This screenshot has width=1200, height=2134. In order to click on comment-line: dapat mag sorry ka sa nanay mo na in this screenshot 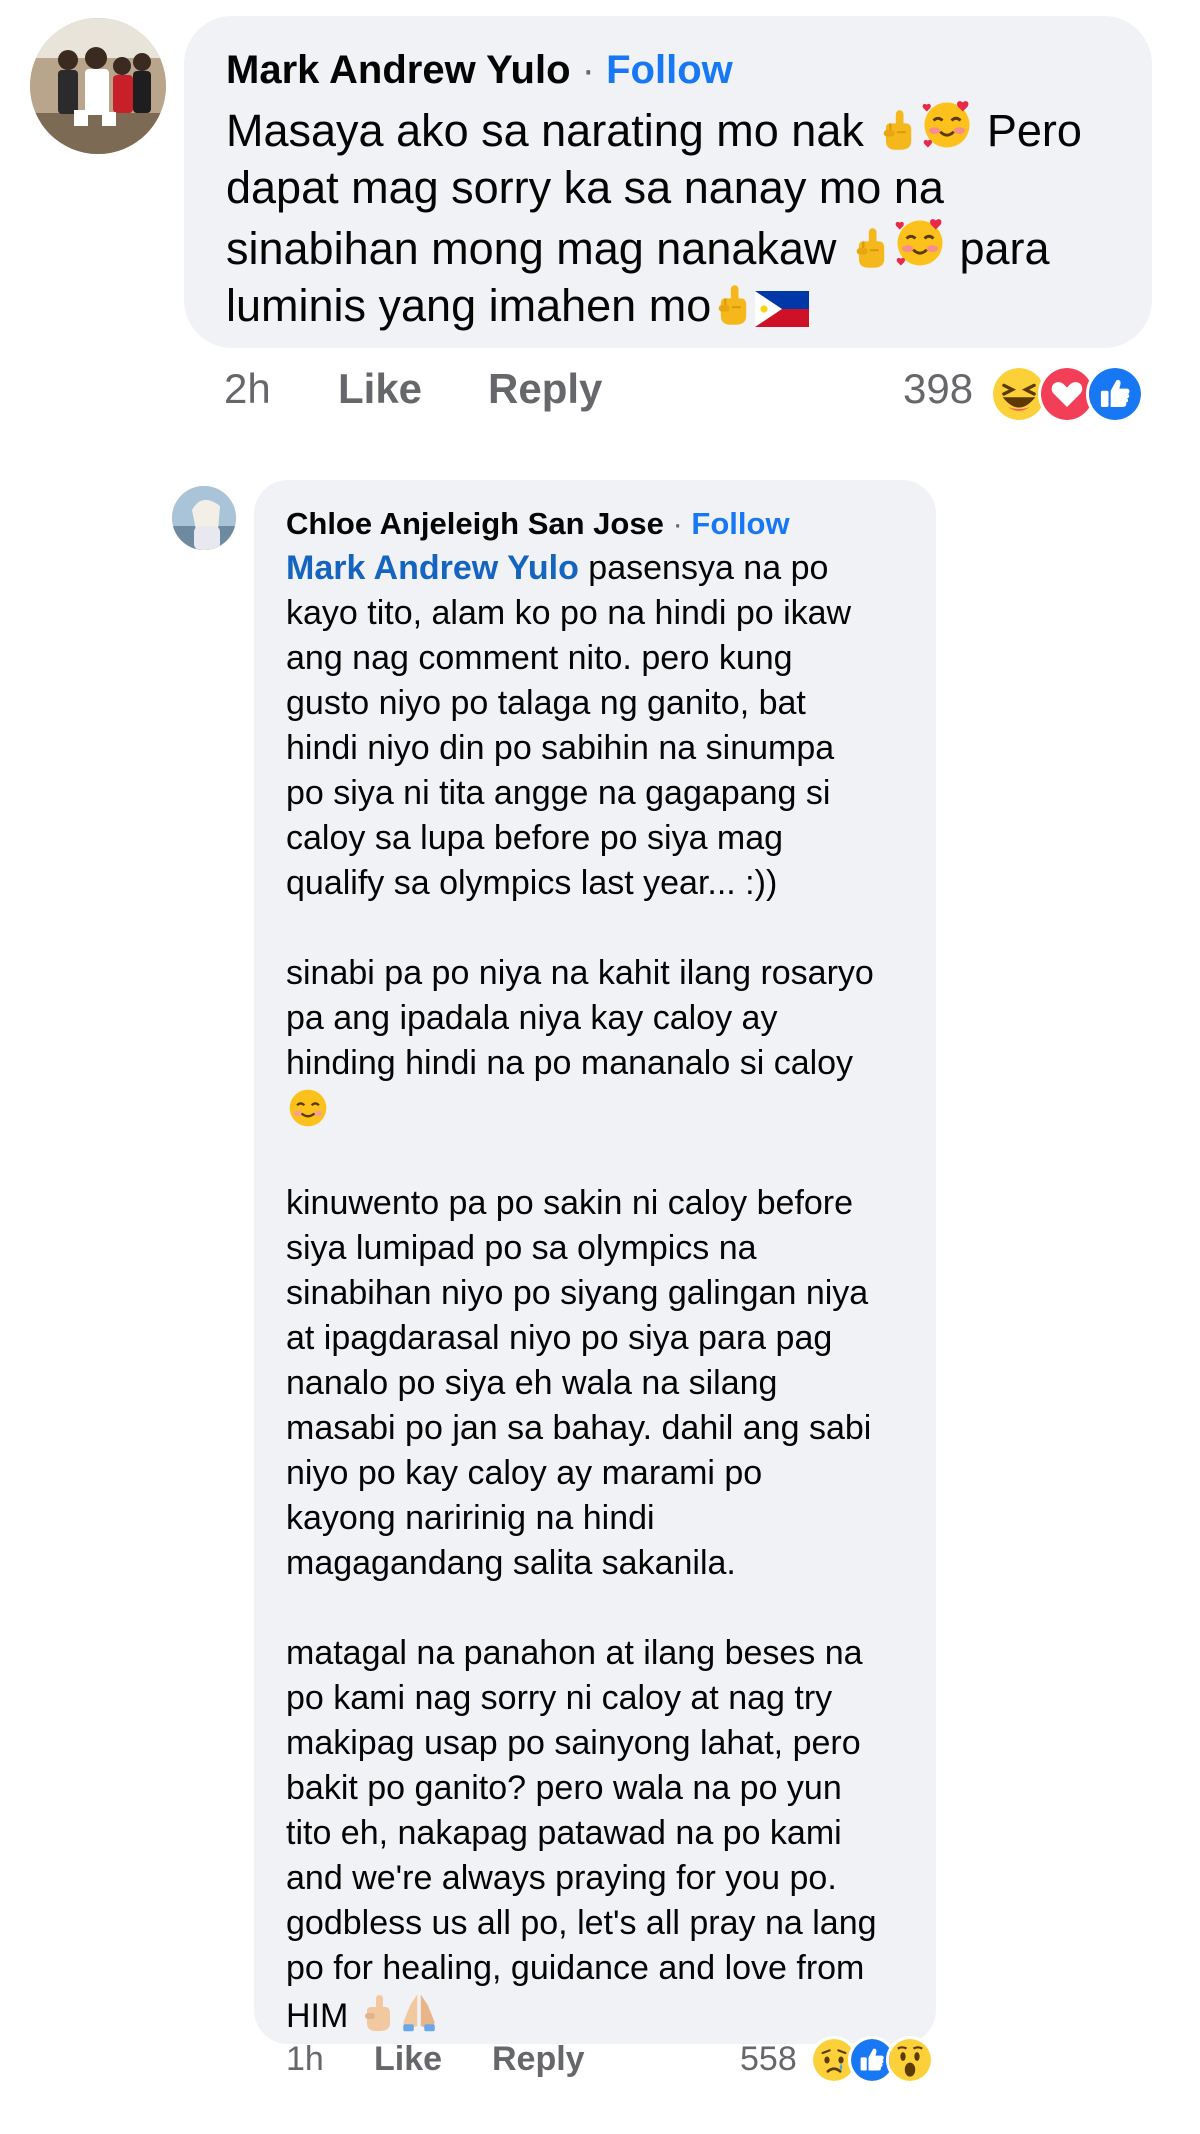, I will do `click(585, 187)`.